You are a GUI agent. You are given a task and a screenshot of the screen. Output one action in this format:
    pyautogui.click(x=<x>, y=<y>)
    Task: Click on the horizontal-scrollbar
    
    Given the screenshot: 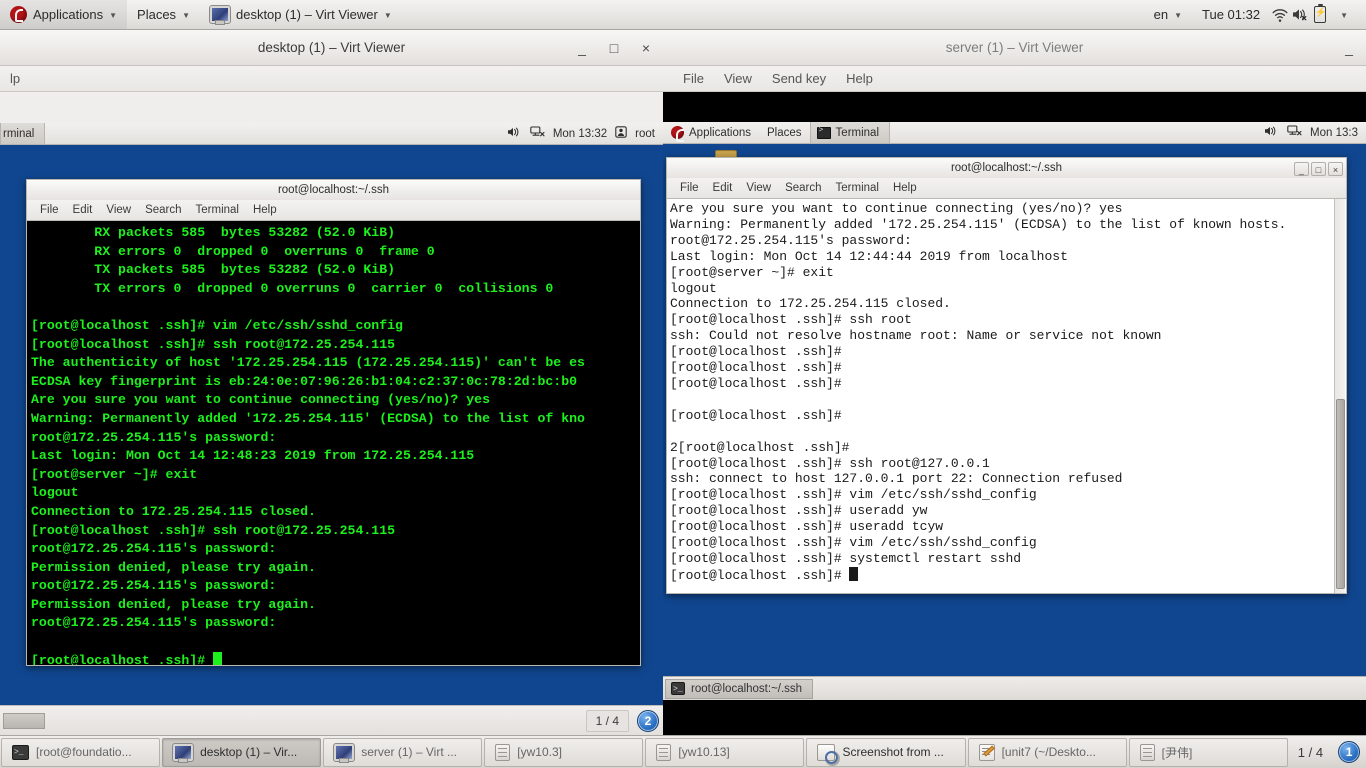 What is the action you would take?
    pyautogui.click(x=24, y=720)
    